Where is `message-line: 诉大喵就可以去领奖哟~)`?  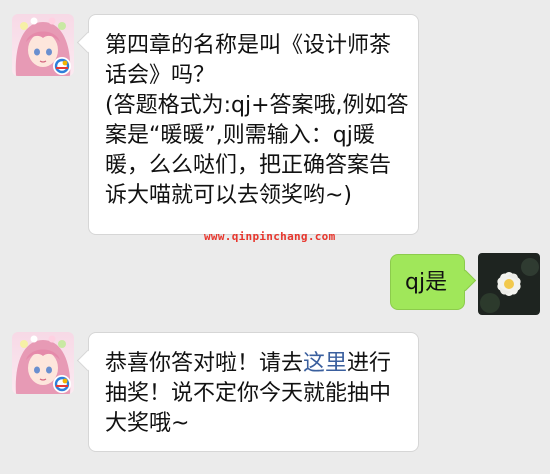
message-line: 诉大喵就可以去领奖哟~) is located at coordinates (229, 195).